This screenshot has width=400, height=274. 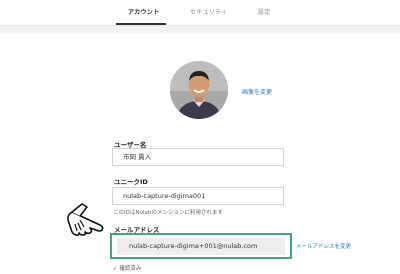 I want to click on tab-security: セキュリティ, so click(x=208, y=11).